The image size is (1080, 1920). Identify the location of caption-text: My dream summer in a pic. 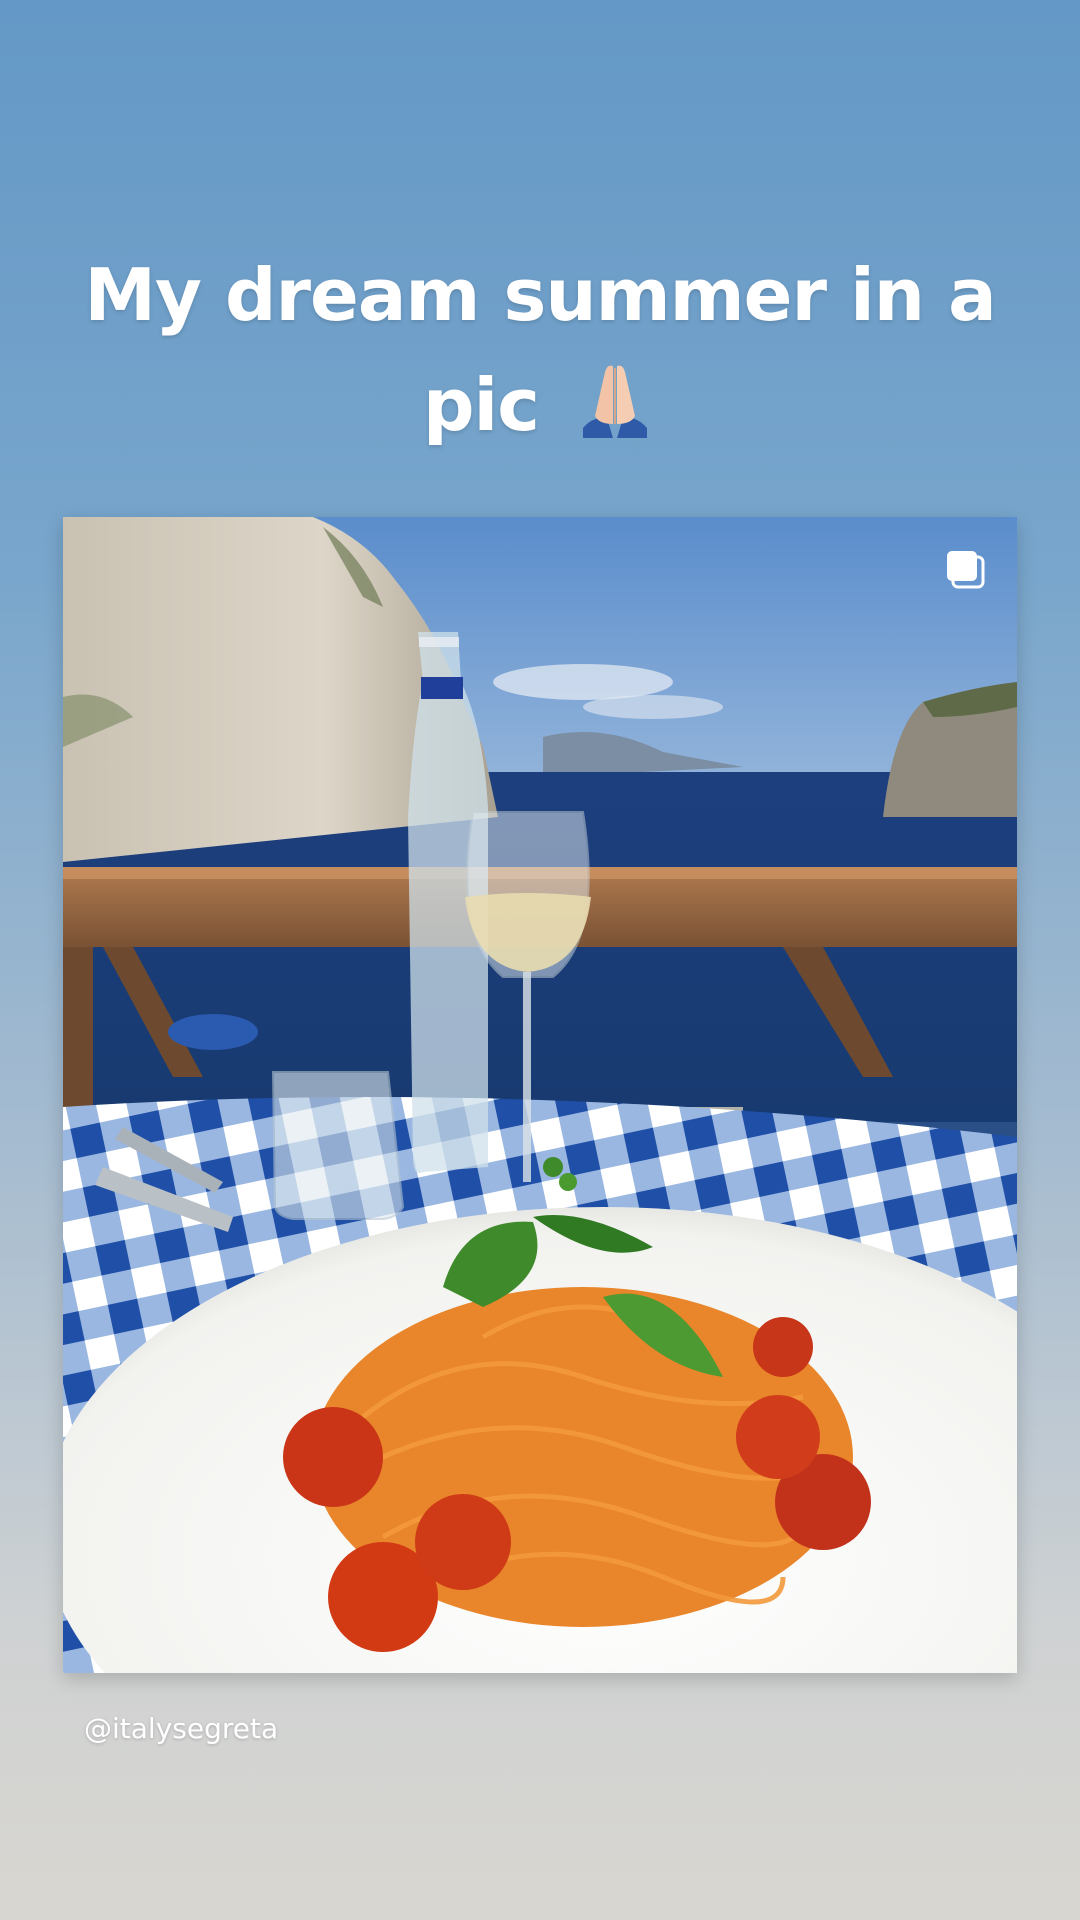
(540, 350).